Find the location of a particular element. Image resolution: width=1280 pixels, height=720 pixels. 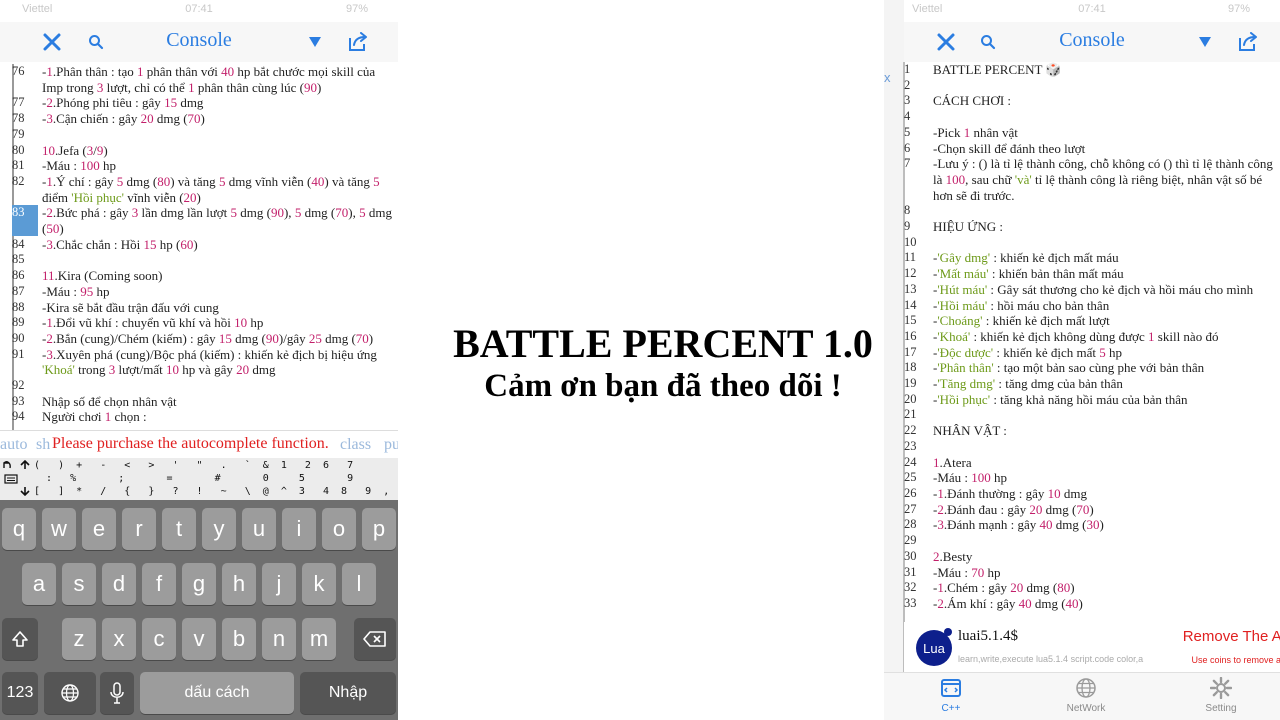

key-z: z is located at coordinates (79, 639).